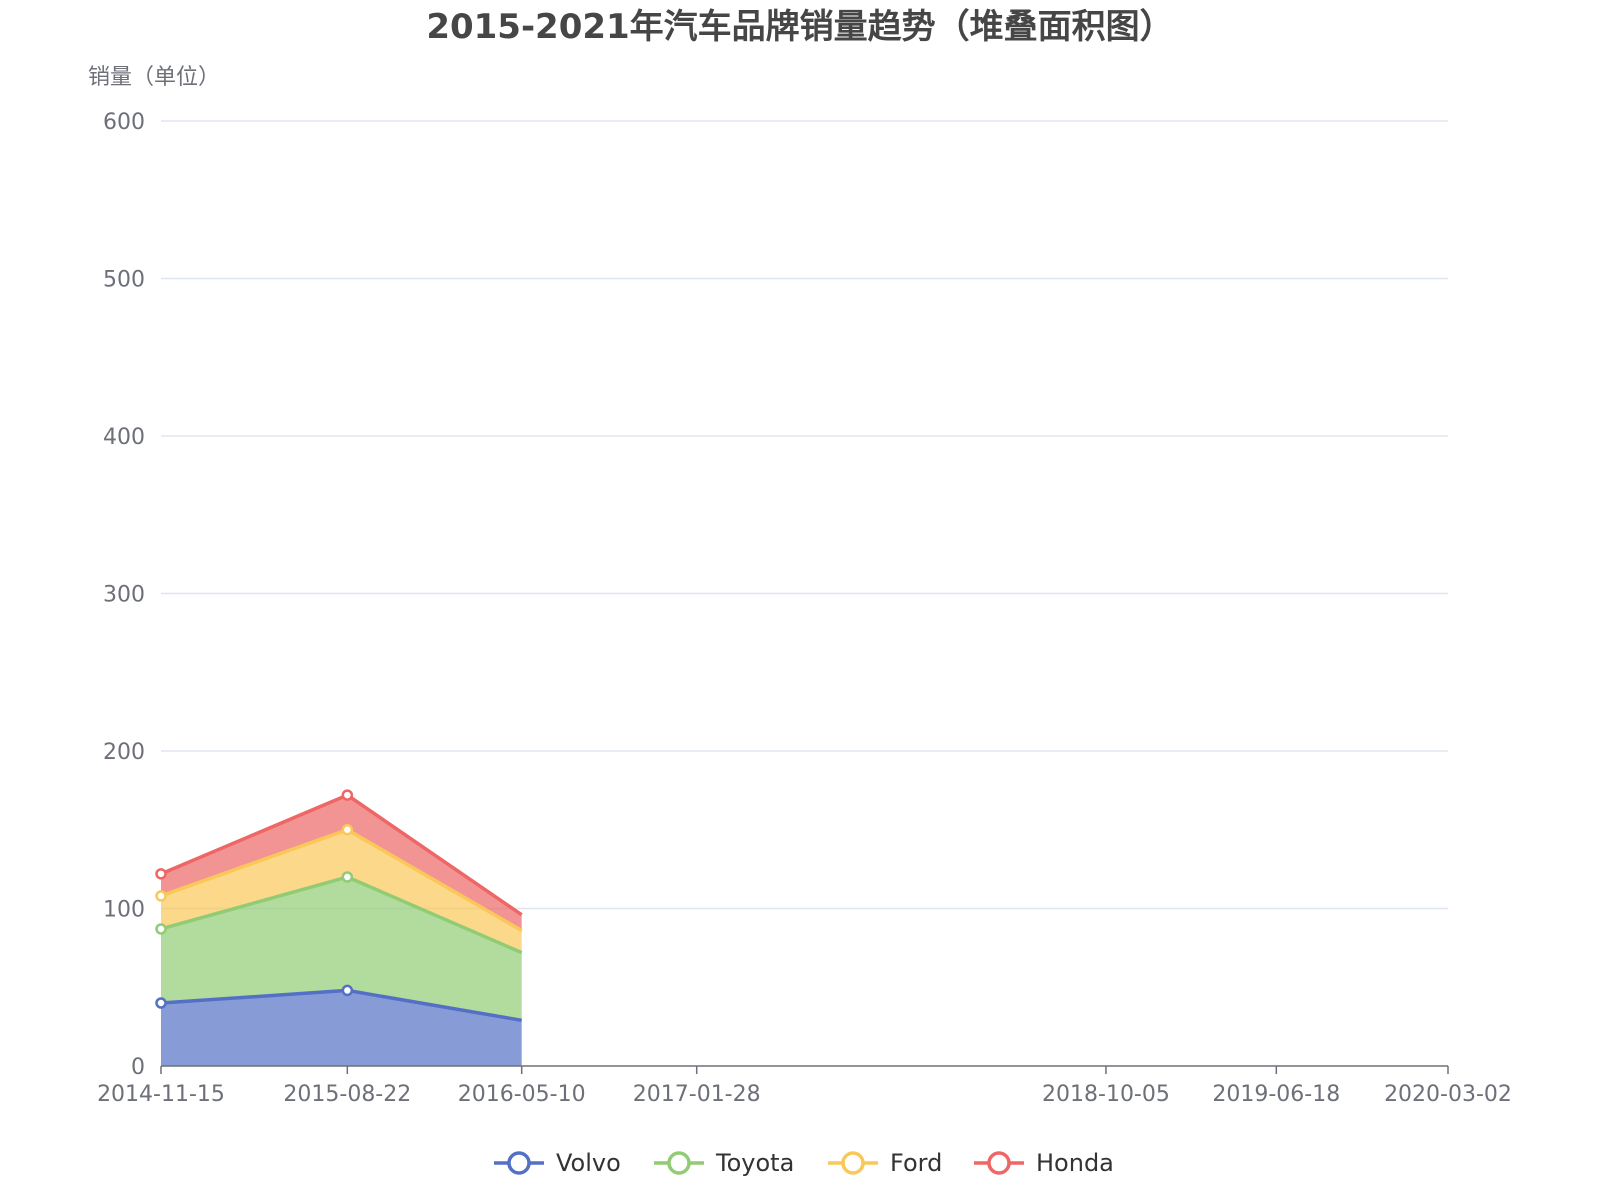  Describe the element at coordinates (799, 27) in the screenshot. I see `chart-title: 2015-2021年汽车品牌销量趋势（堆叠面积图）` at that location.